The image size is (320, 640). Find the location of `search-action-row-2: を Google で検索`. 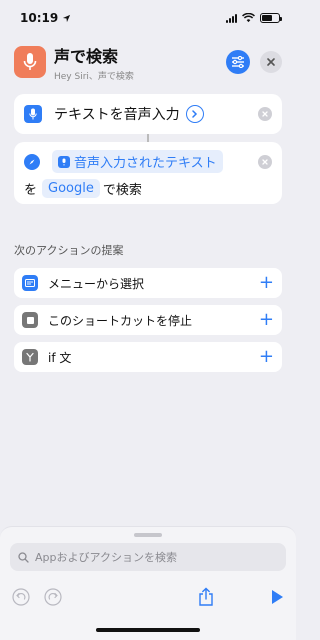

search-action-row-2: を Google で検索 is located at coordinates (148, 188).